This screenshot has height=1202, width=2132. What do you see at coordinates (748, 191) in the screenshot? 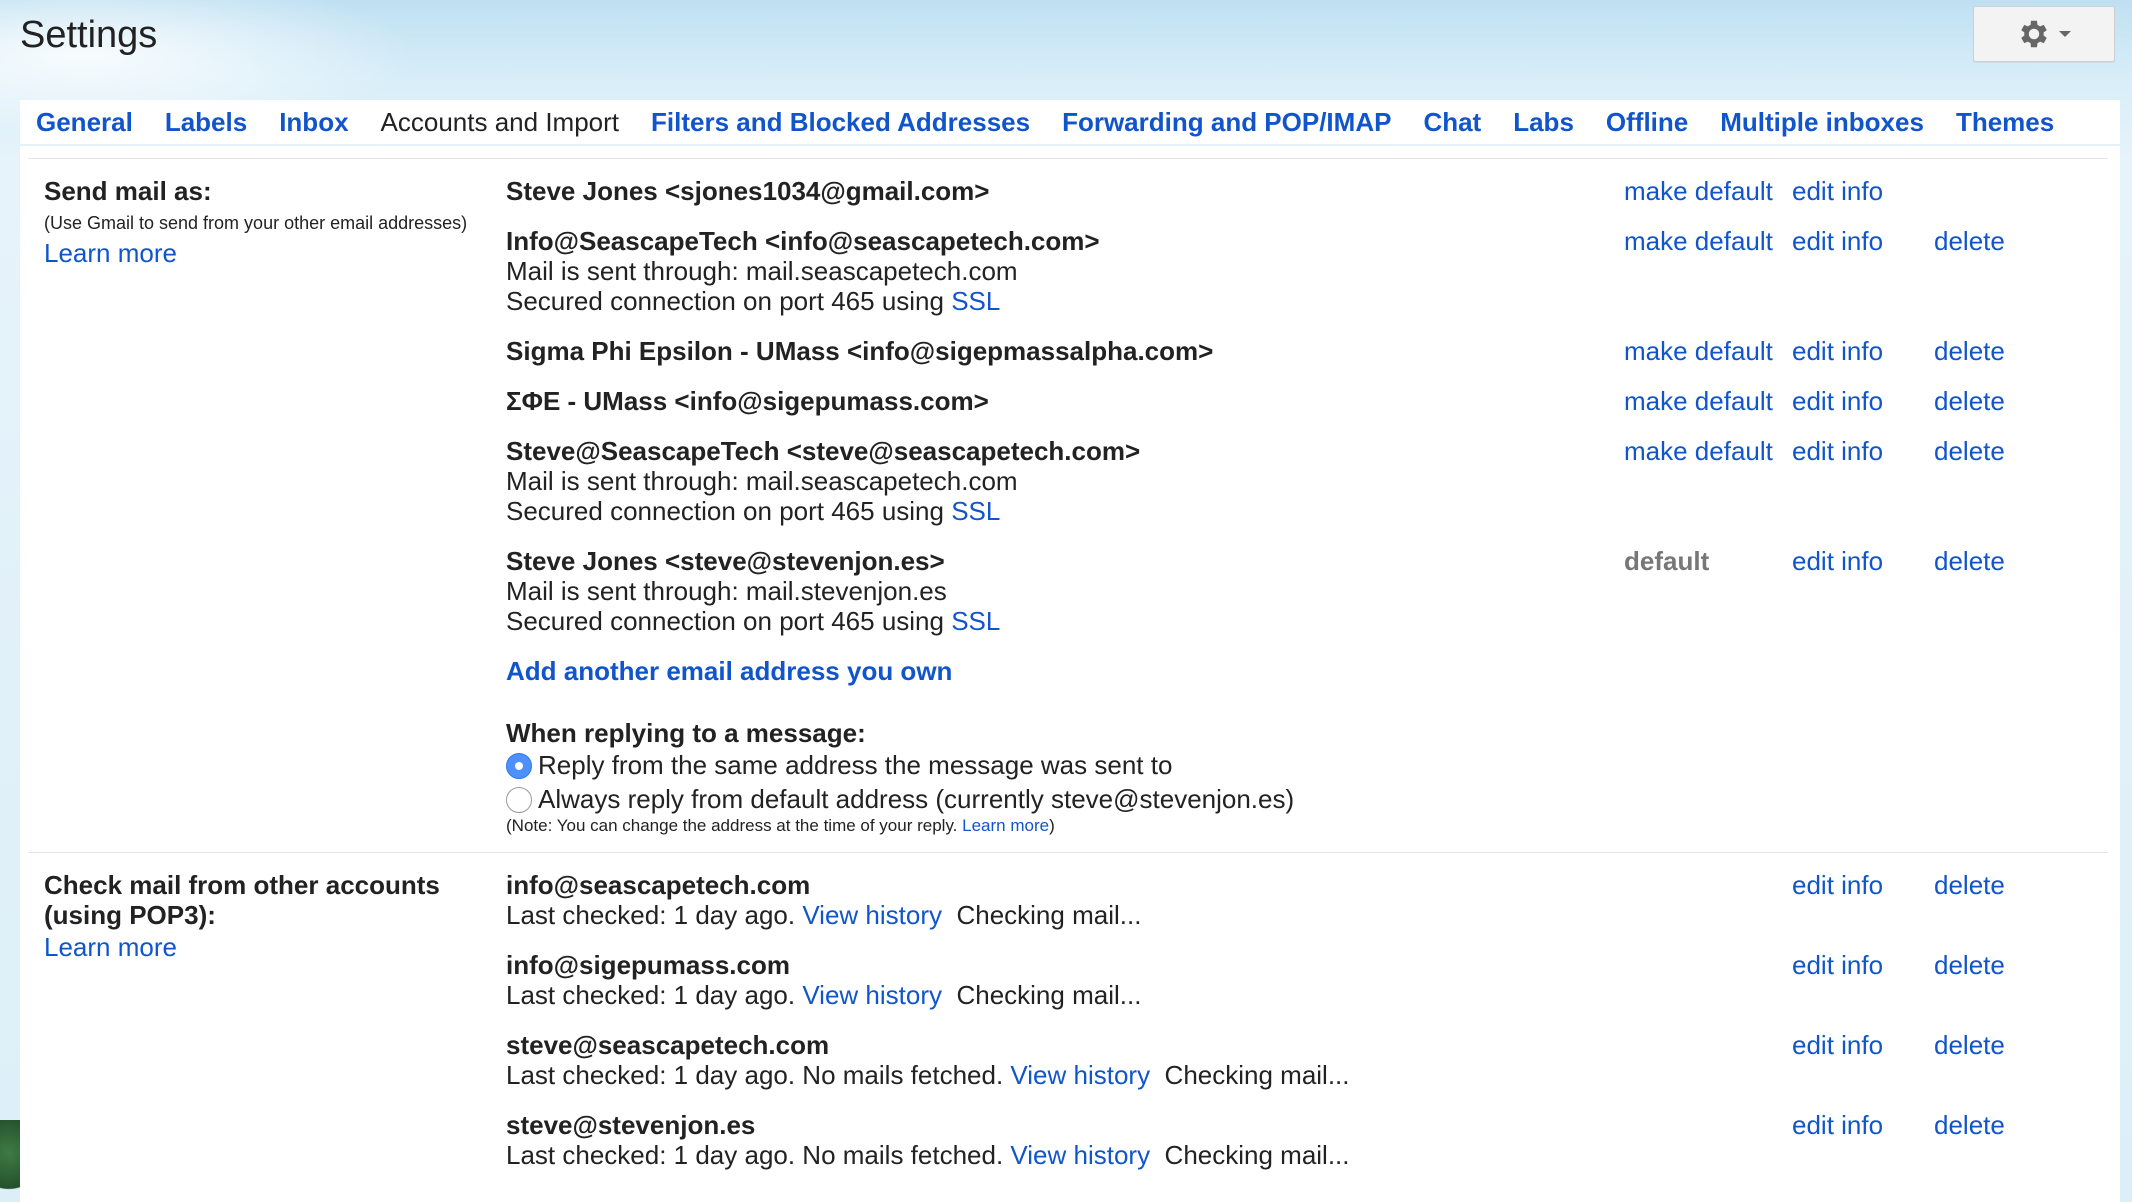
I see `send-as-account-name: Steve Jones <sjones1034@gmail.com>` at bounding box center [748, 191].